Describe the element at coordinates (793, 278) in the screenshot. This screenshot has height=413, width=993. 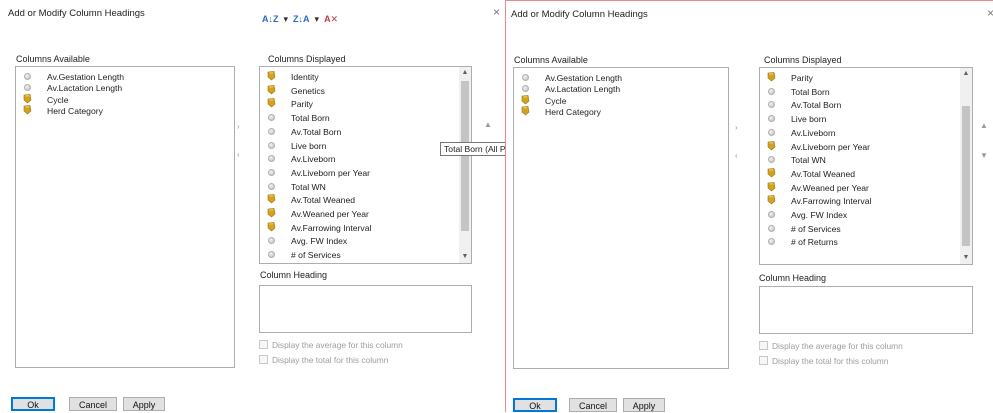
I see `column-heading-label: Column Heading` at that location.